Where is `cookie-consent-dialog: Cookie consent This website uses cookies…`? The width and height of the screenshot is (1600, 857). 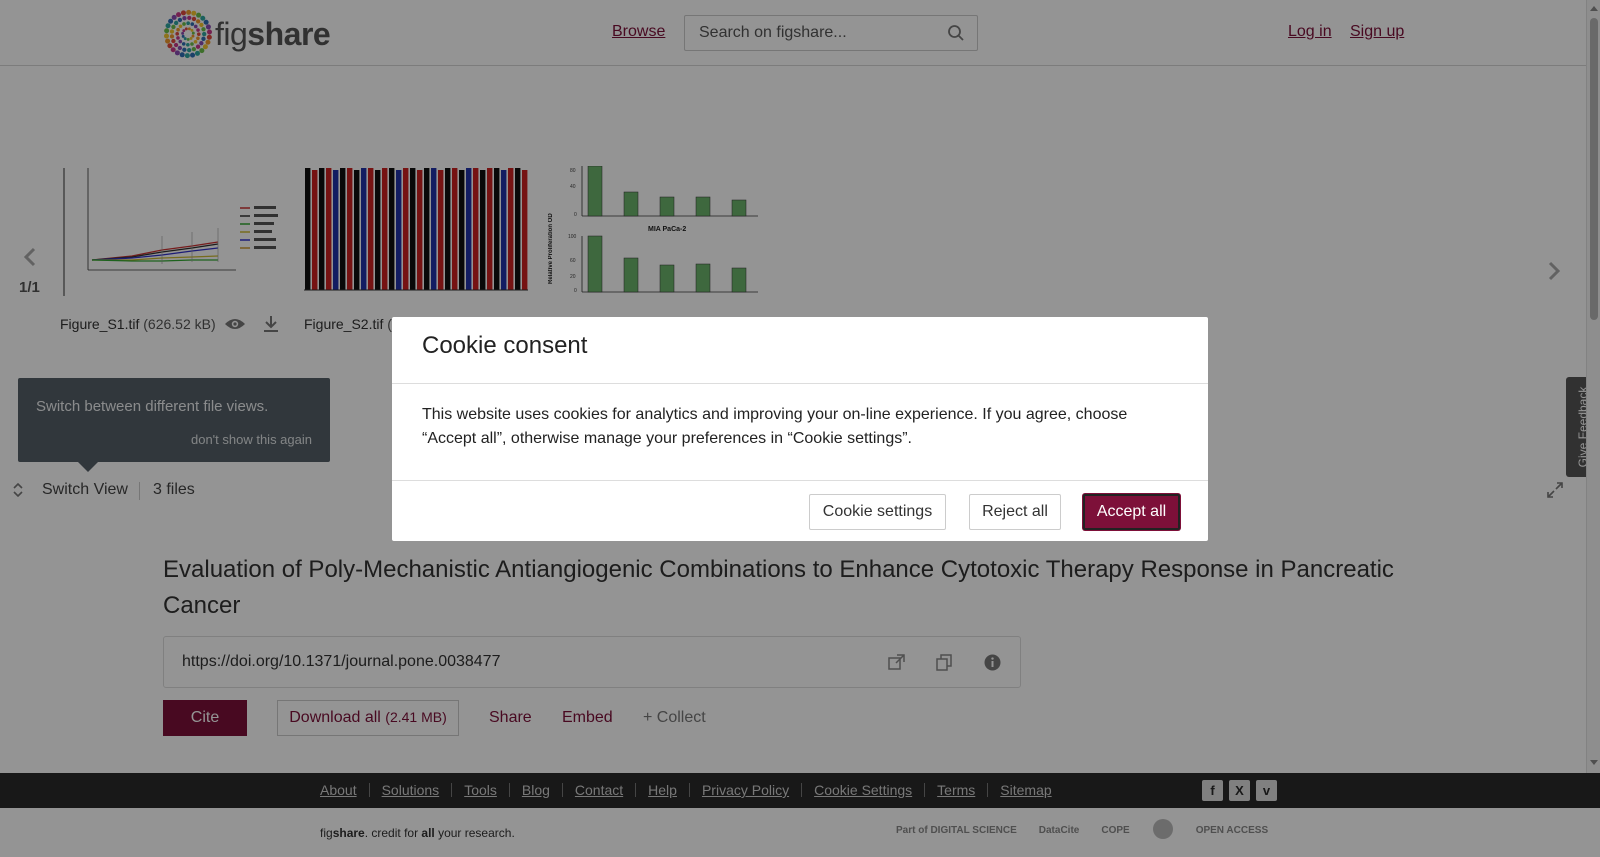
cookie-consent-dialog: Cookie consent This website uses cookies… is located at coordinates (800, 429).